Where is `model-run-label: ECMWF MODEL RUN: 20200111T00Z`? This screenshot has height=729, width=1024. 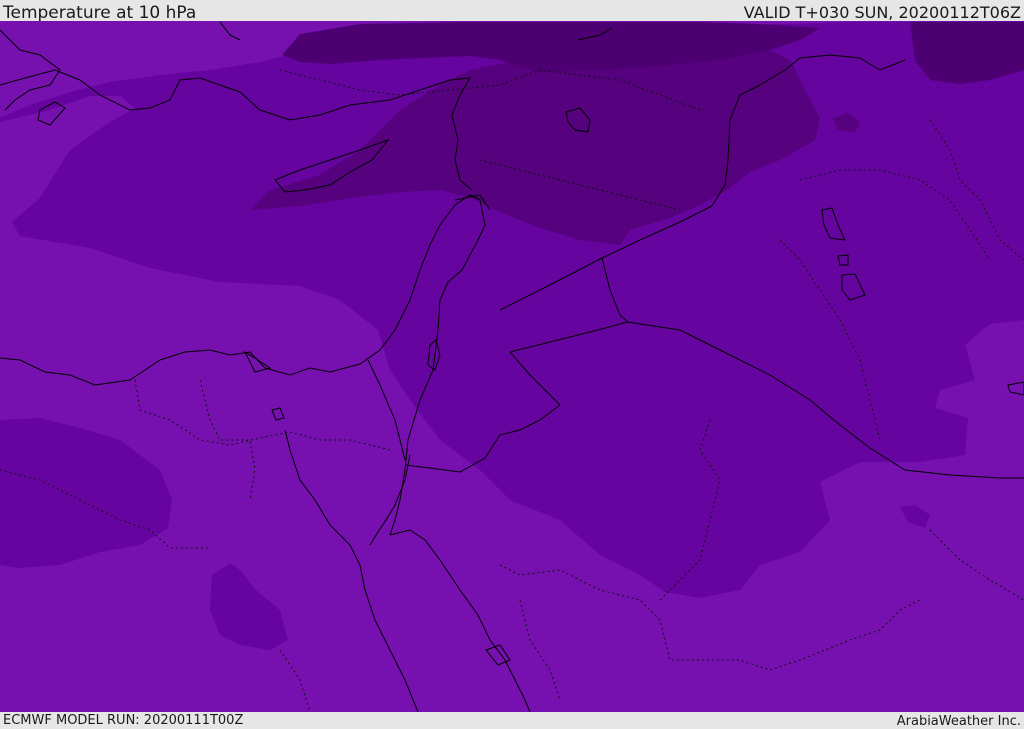 model-run-label: ECMWF MODEL RUN: 20200111T00Z is located at coordinates (123, 720).